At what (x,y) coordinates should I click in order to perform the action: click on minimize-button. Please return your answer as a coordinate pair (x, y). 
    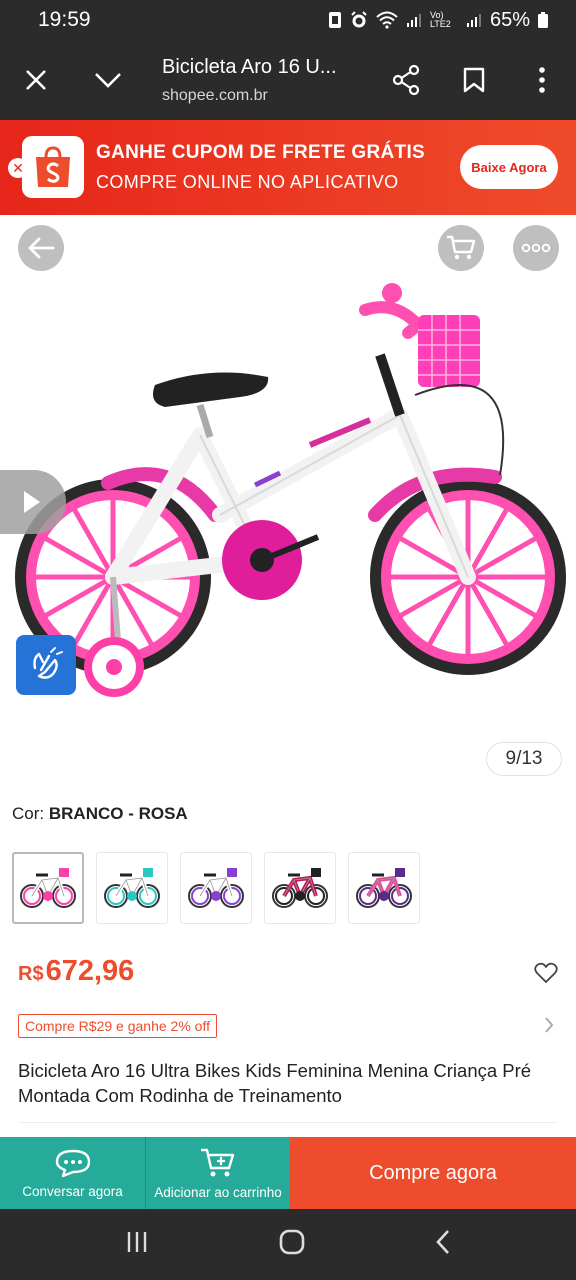
    Looking at the image, I should click on (108, 80).